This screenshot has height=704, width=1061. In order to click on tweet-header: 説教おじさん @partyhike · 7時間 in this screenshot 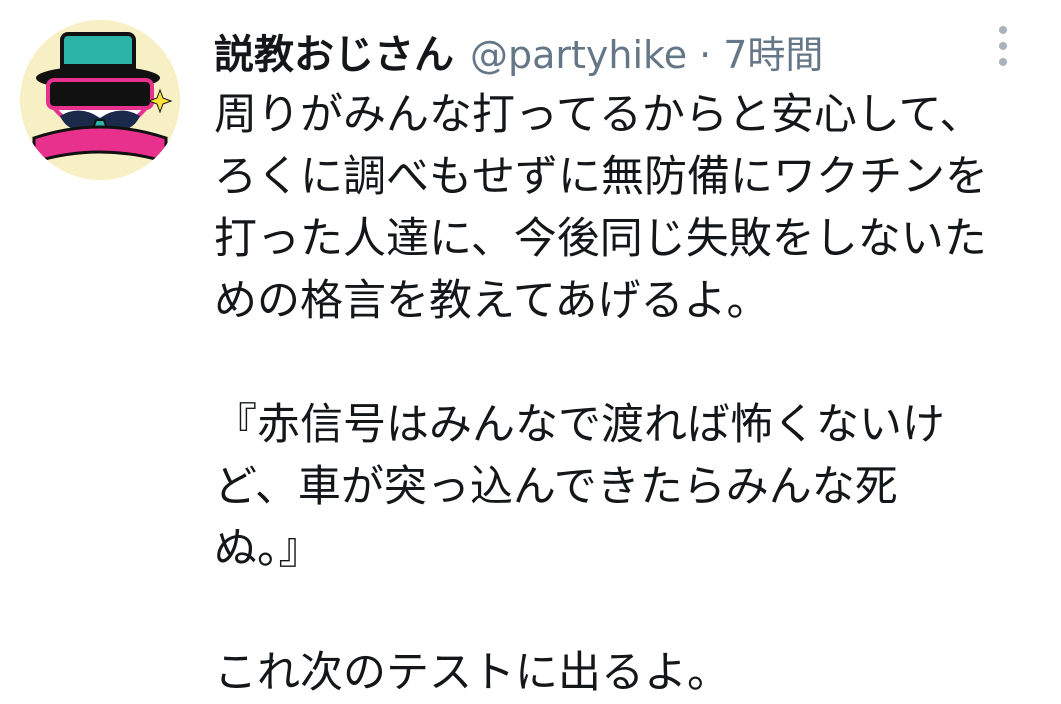, I will do `click(518, 50)`.